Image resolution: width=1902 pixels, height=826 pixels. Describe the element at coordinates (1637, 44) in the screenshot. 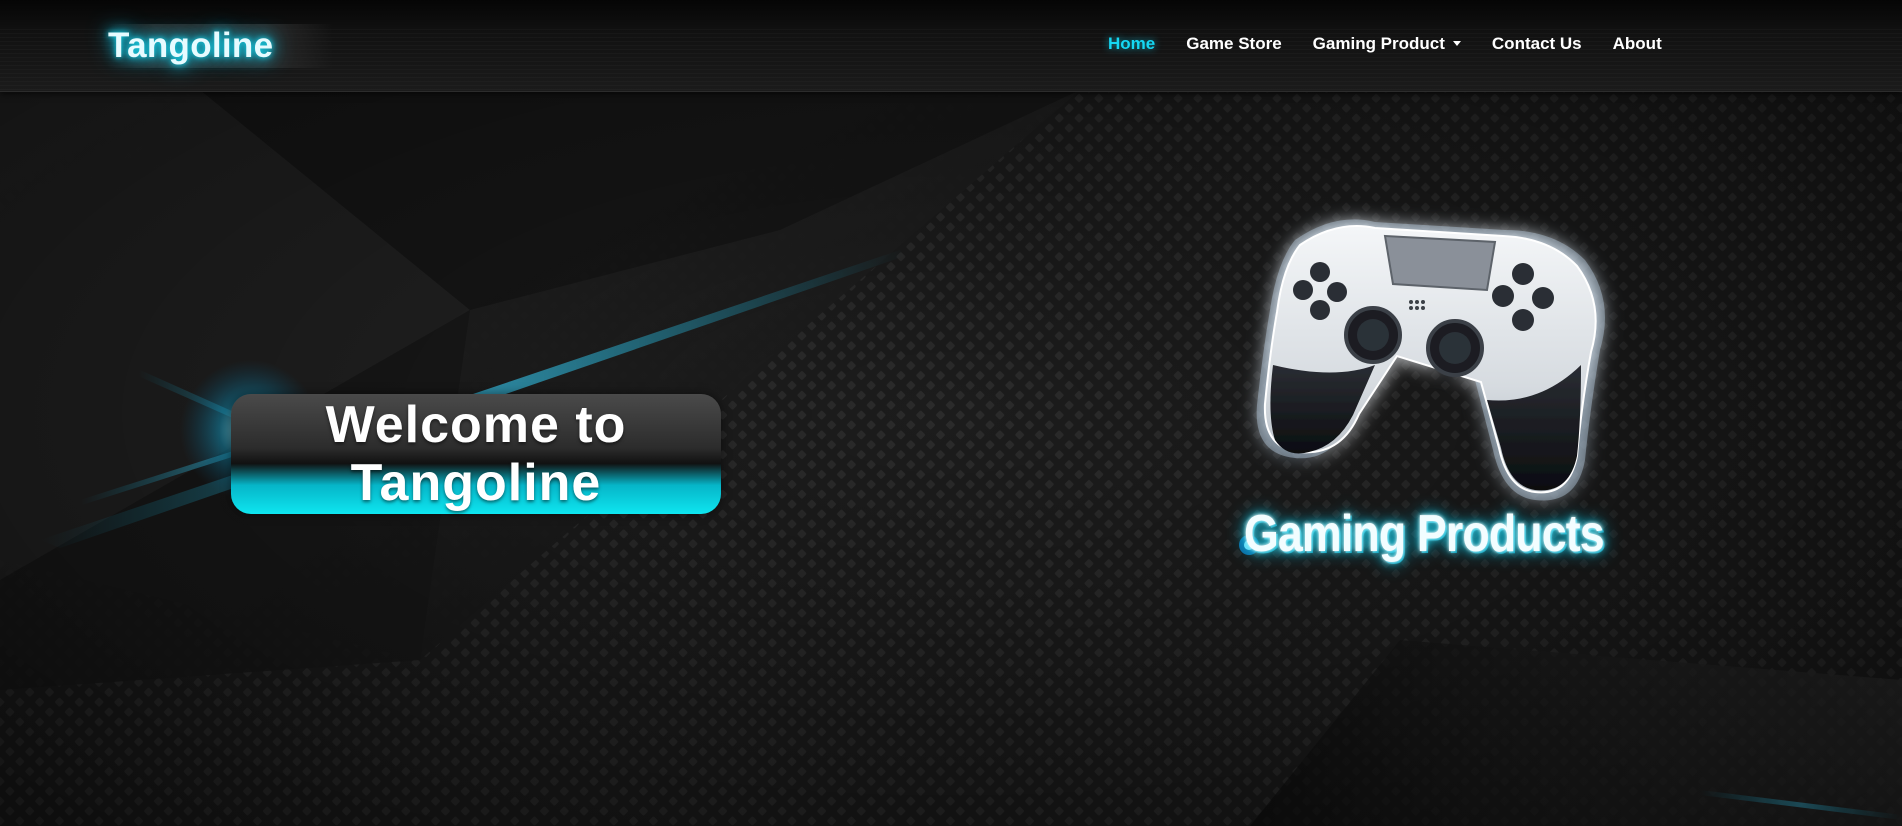

I see `nav-about-link: About` at that location.